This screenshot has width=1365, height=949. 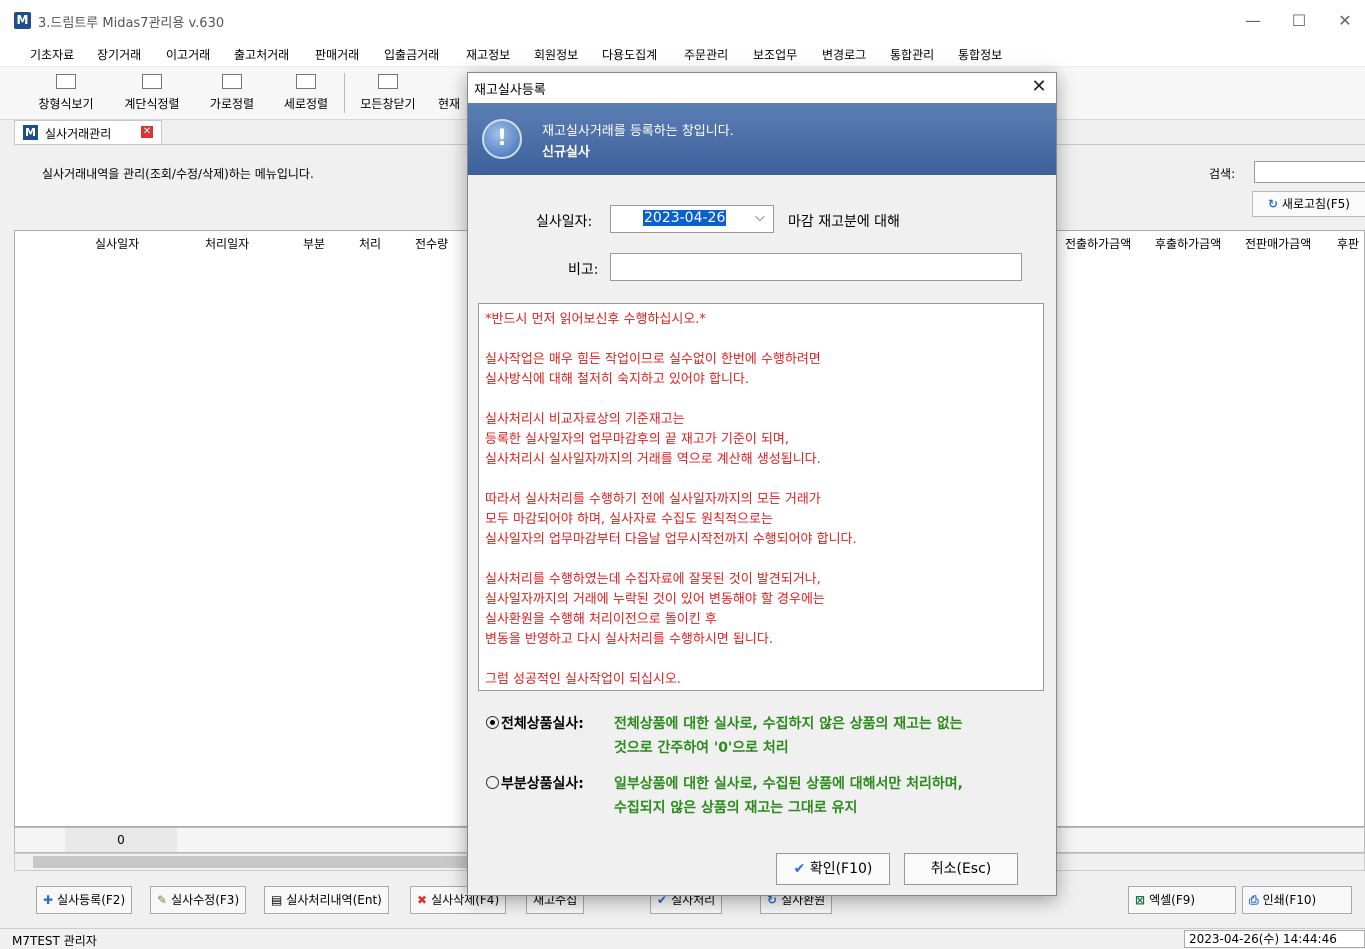 What do you see at coordinates (629, 519) in the screenshot?
I see `notice-line: 모두 마감되어야 하며, 실사자료 수집도 원칙적으로는` at bounding box center [629, 519].